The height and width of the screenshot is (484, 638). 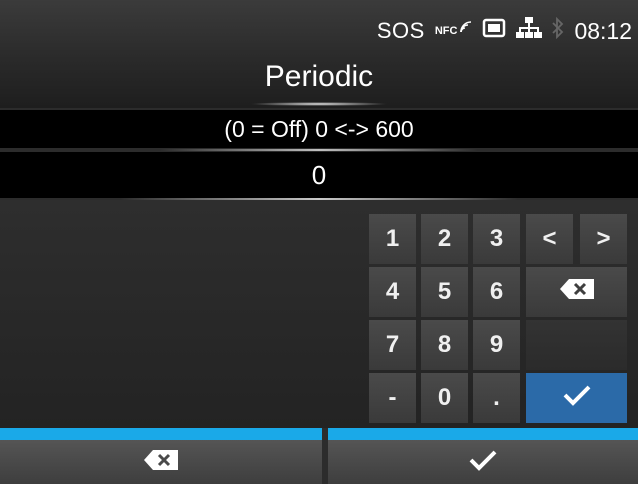 I want to click on key-0: 0, so click(x=444, y=398).